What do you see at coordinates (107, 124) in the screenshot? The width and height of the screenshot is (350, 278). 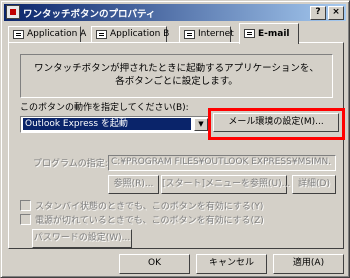 I see `action-select-value: Outlook Express を起動` at bounding box center [107, 124].